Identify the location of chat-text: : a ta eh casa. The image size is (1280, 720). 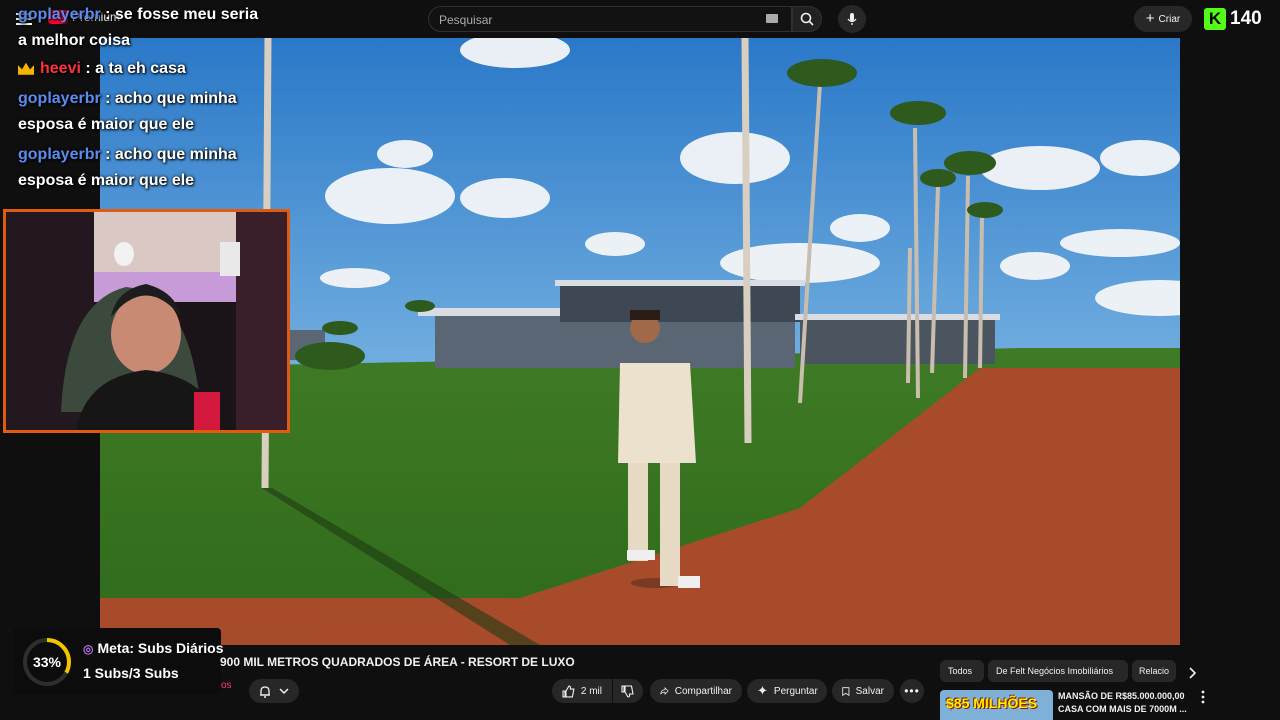
(133, 68).